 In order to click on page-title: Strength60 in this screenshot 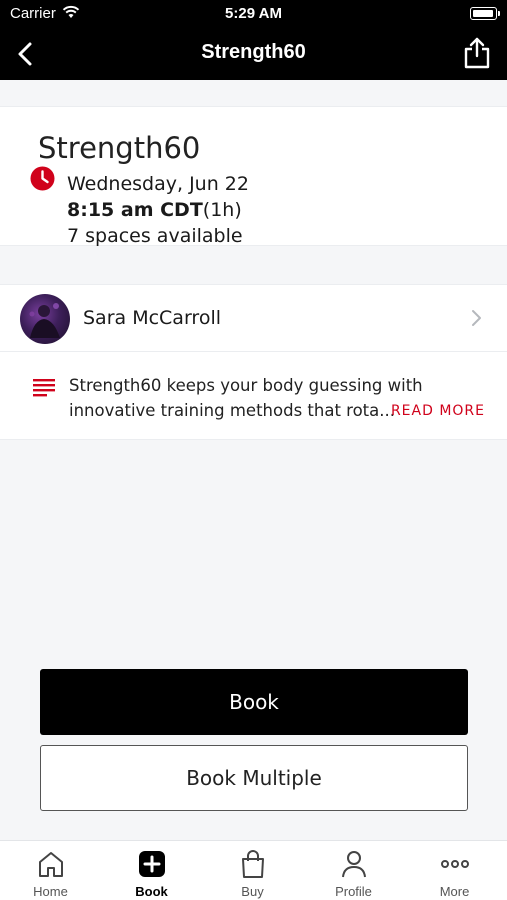, I will do `click(253, 52)`.